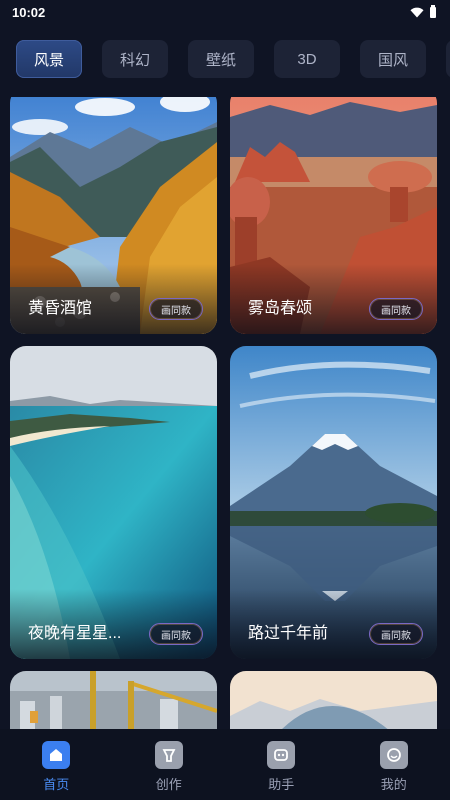 Image resolution: width=450 pixels, height=800 pixels. I want to click on tab-3d: 3D, so click(307, 59).